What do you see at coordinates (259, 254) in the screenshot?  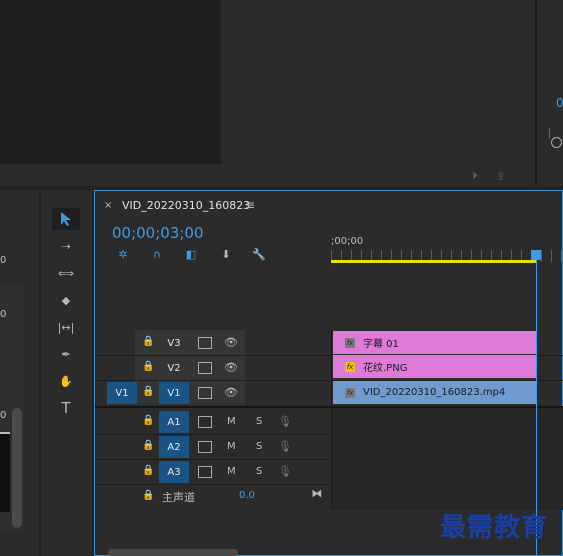 I see `timeline-settings-icon: 🔧` at bounding box center [259, 254].